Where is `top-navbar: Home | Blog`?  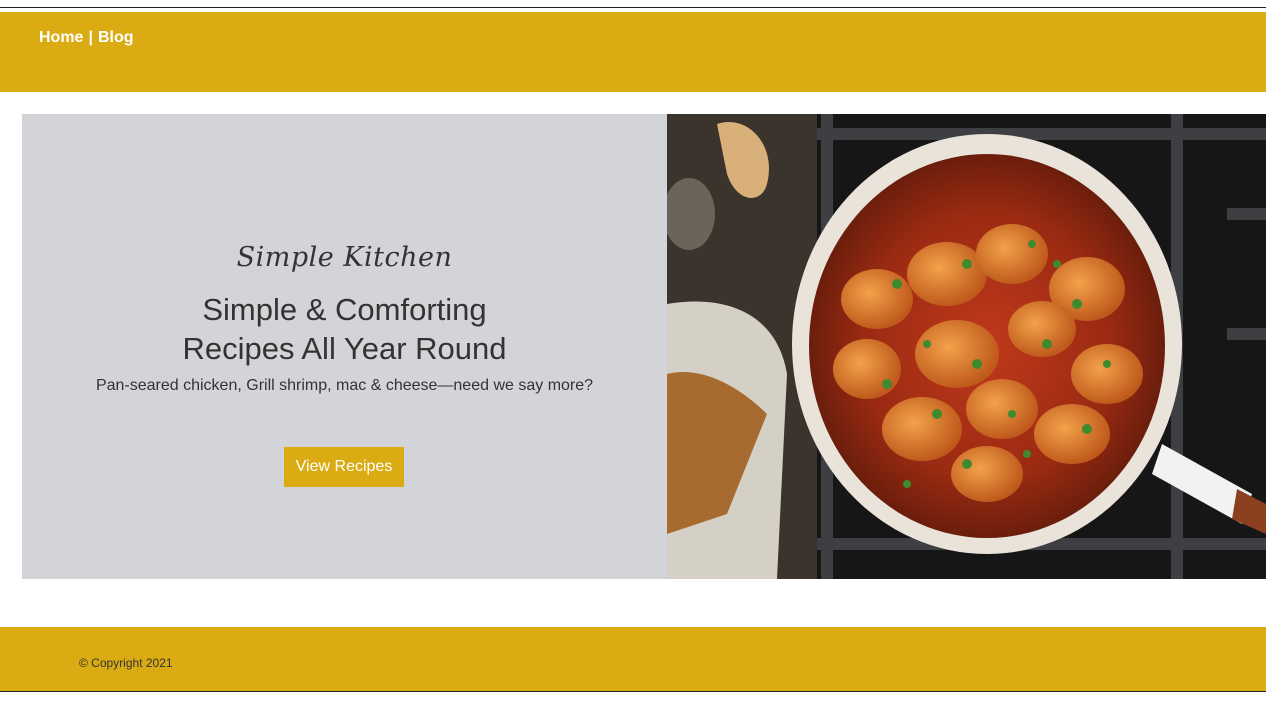 top-navbar: Home | Blog is located at coordinates (633, 52).